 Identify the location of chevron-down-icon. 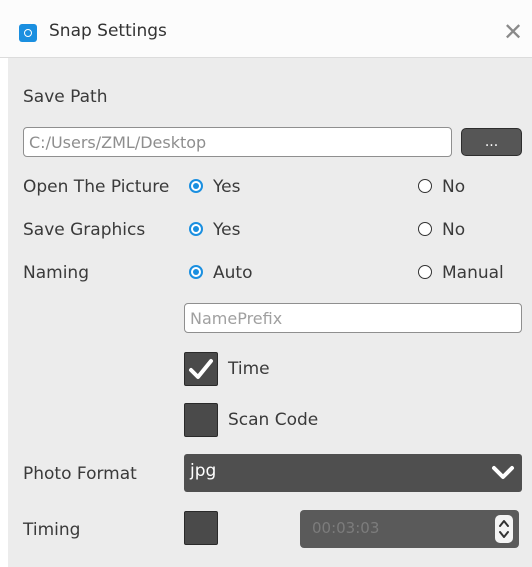
(503, 472).